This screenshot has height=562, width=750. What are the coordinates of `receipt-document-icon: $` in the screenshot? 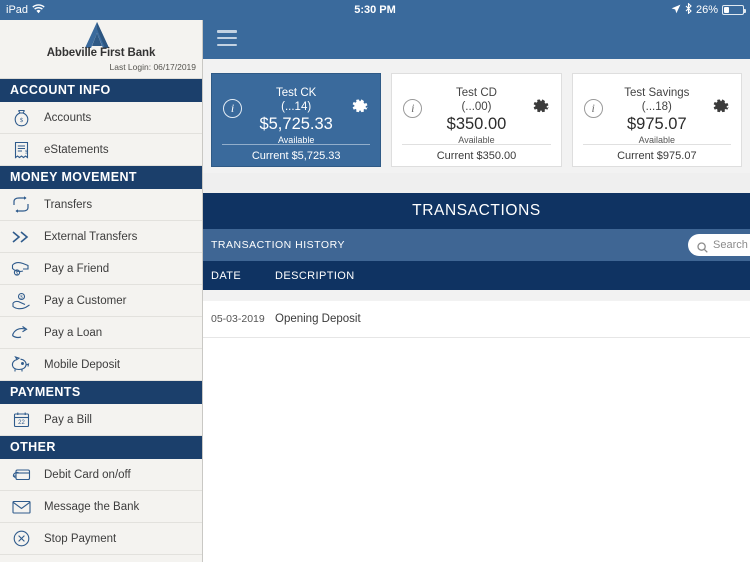 It's located at (21, 150).